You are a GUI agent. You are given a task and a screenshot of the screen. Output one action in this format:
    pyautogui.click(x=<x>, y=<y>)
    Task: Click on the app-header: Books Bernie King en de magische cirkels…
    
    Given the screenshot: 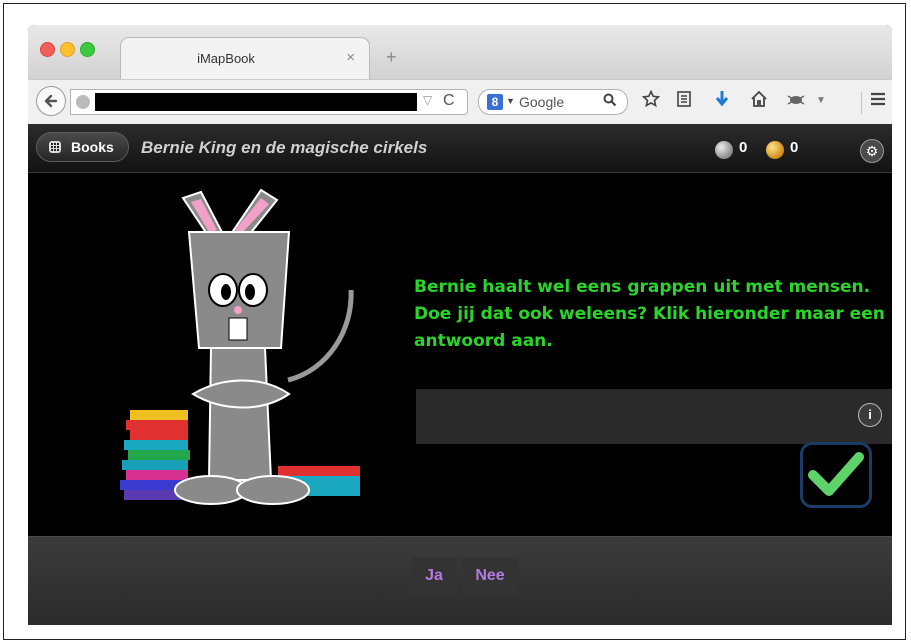 What is the action you would take?
    pyautogui.click(x=460, y=148)
    